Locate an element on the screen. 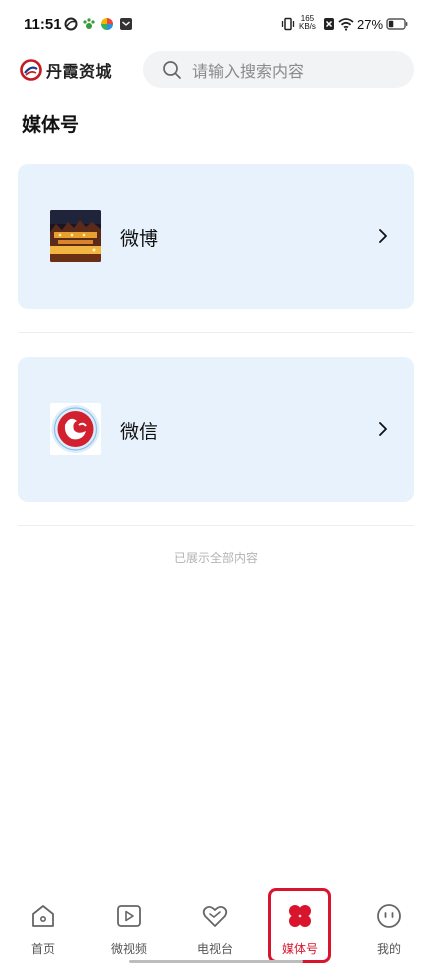 The height and width of the screenshot is (964, 432). network-speed-unit: KB/s is located at coordinates (307, 26).